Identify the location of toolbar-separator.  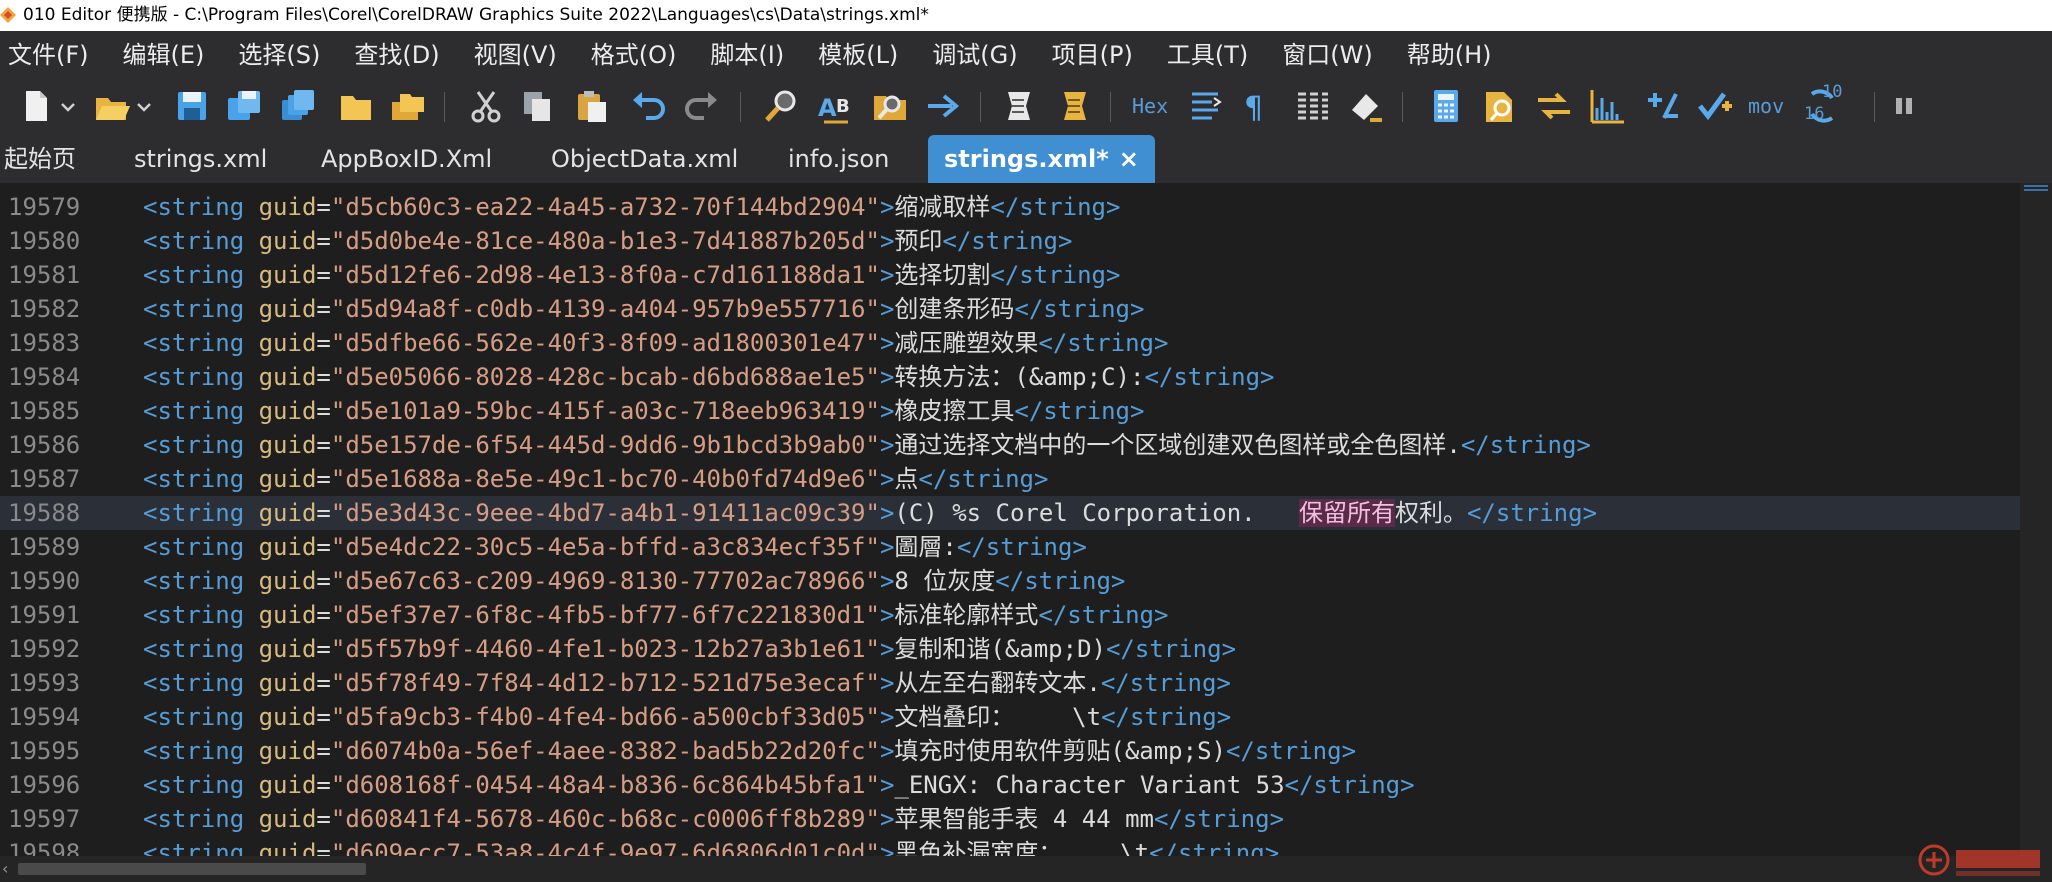
(740, 107).